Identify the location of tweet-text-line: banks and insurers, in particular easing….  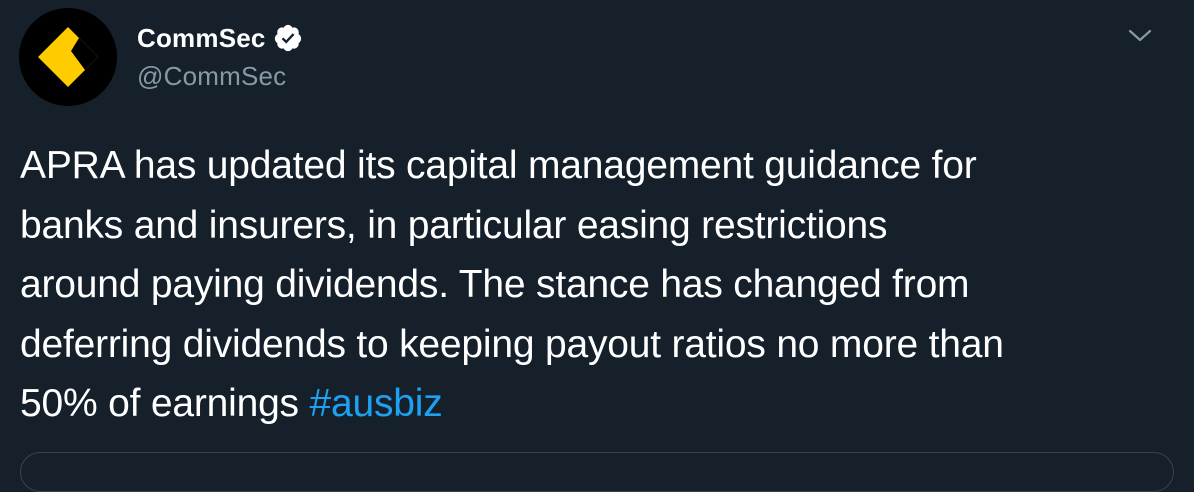
(454, 225).